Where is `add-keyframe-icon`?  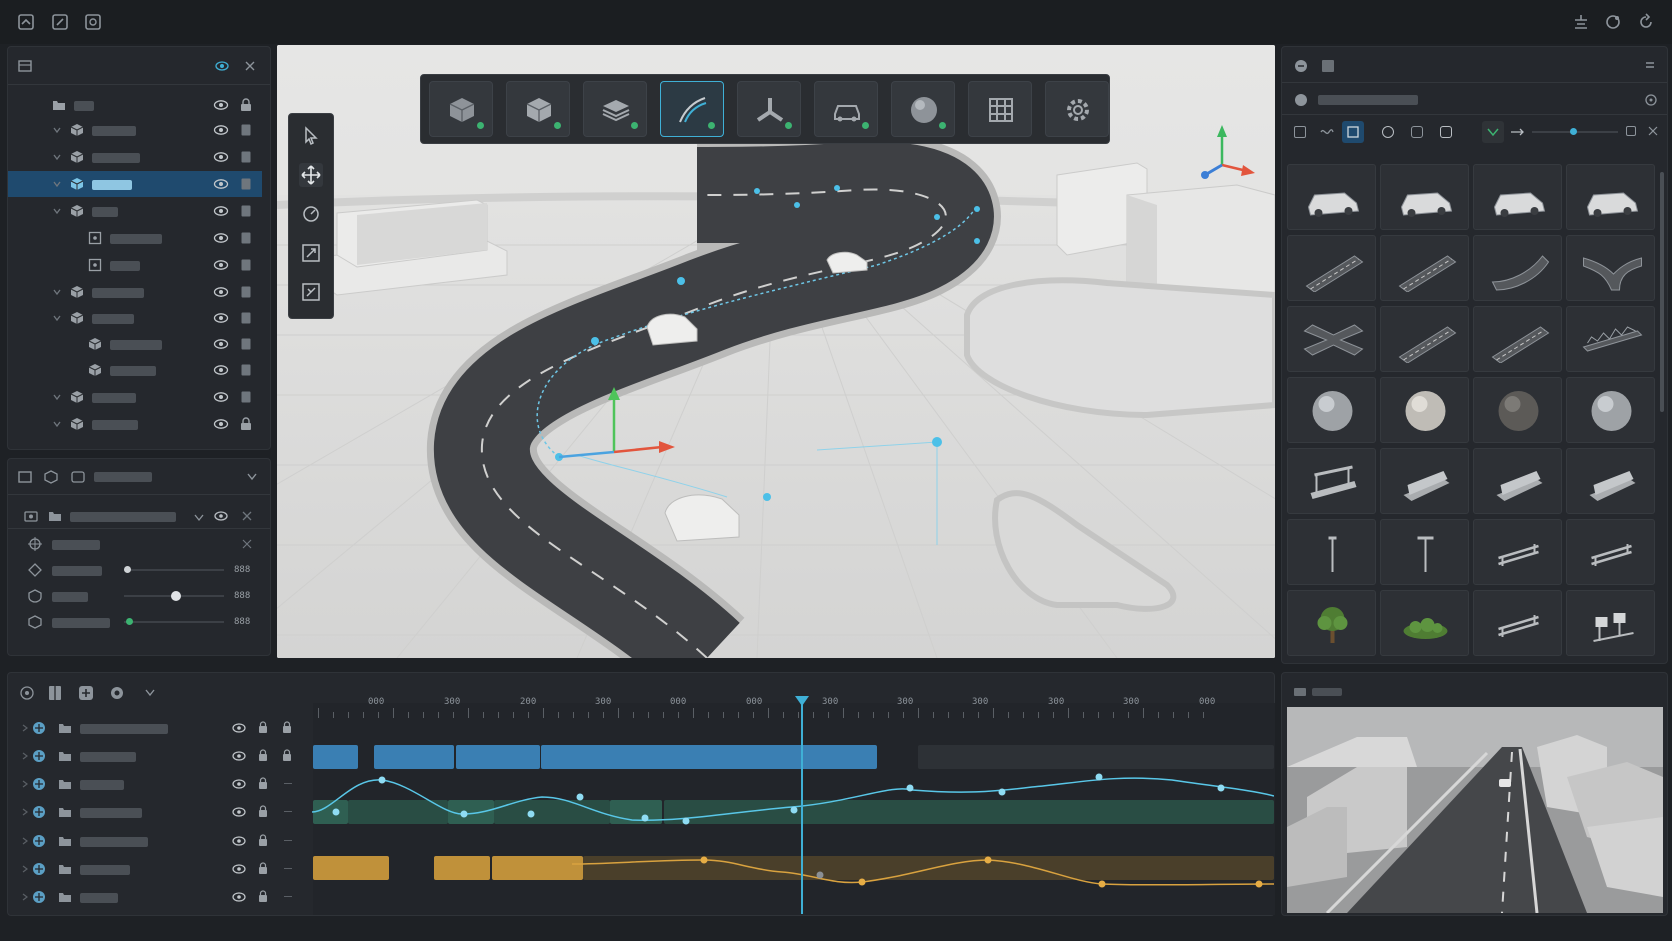
add-keyframe-icon is located at coordinates (86, 693).